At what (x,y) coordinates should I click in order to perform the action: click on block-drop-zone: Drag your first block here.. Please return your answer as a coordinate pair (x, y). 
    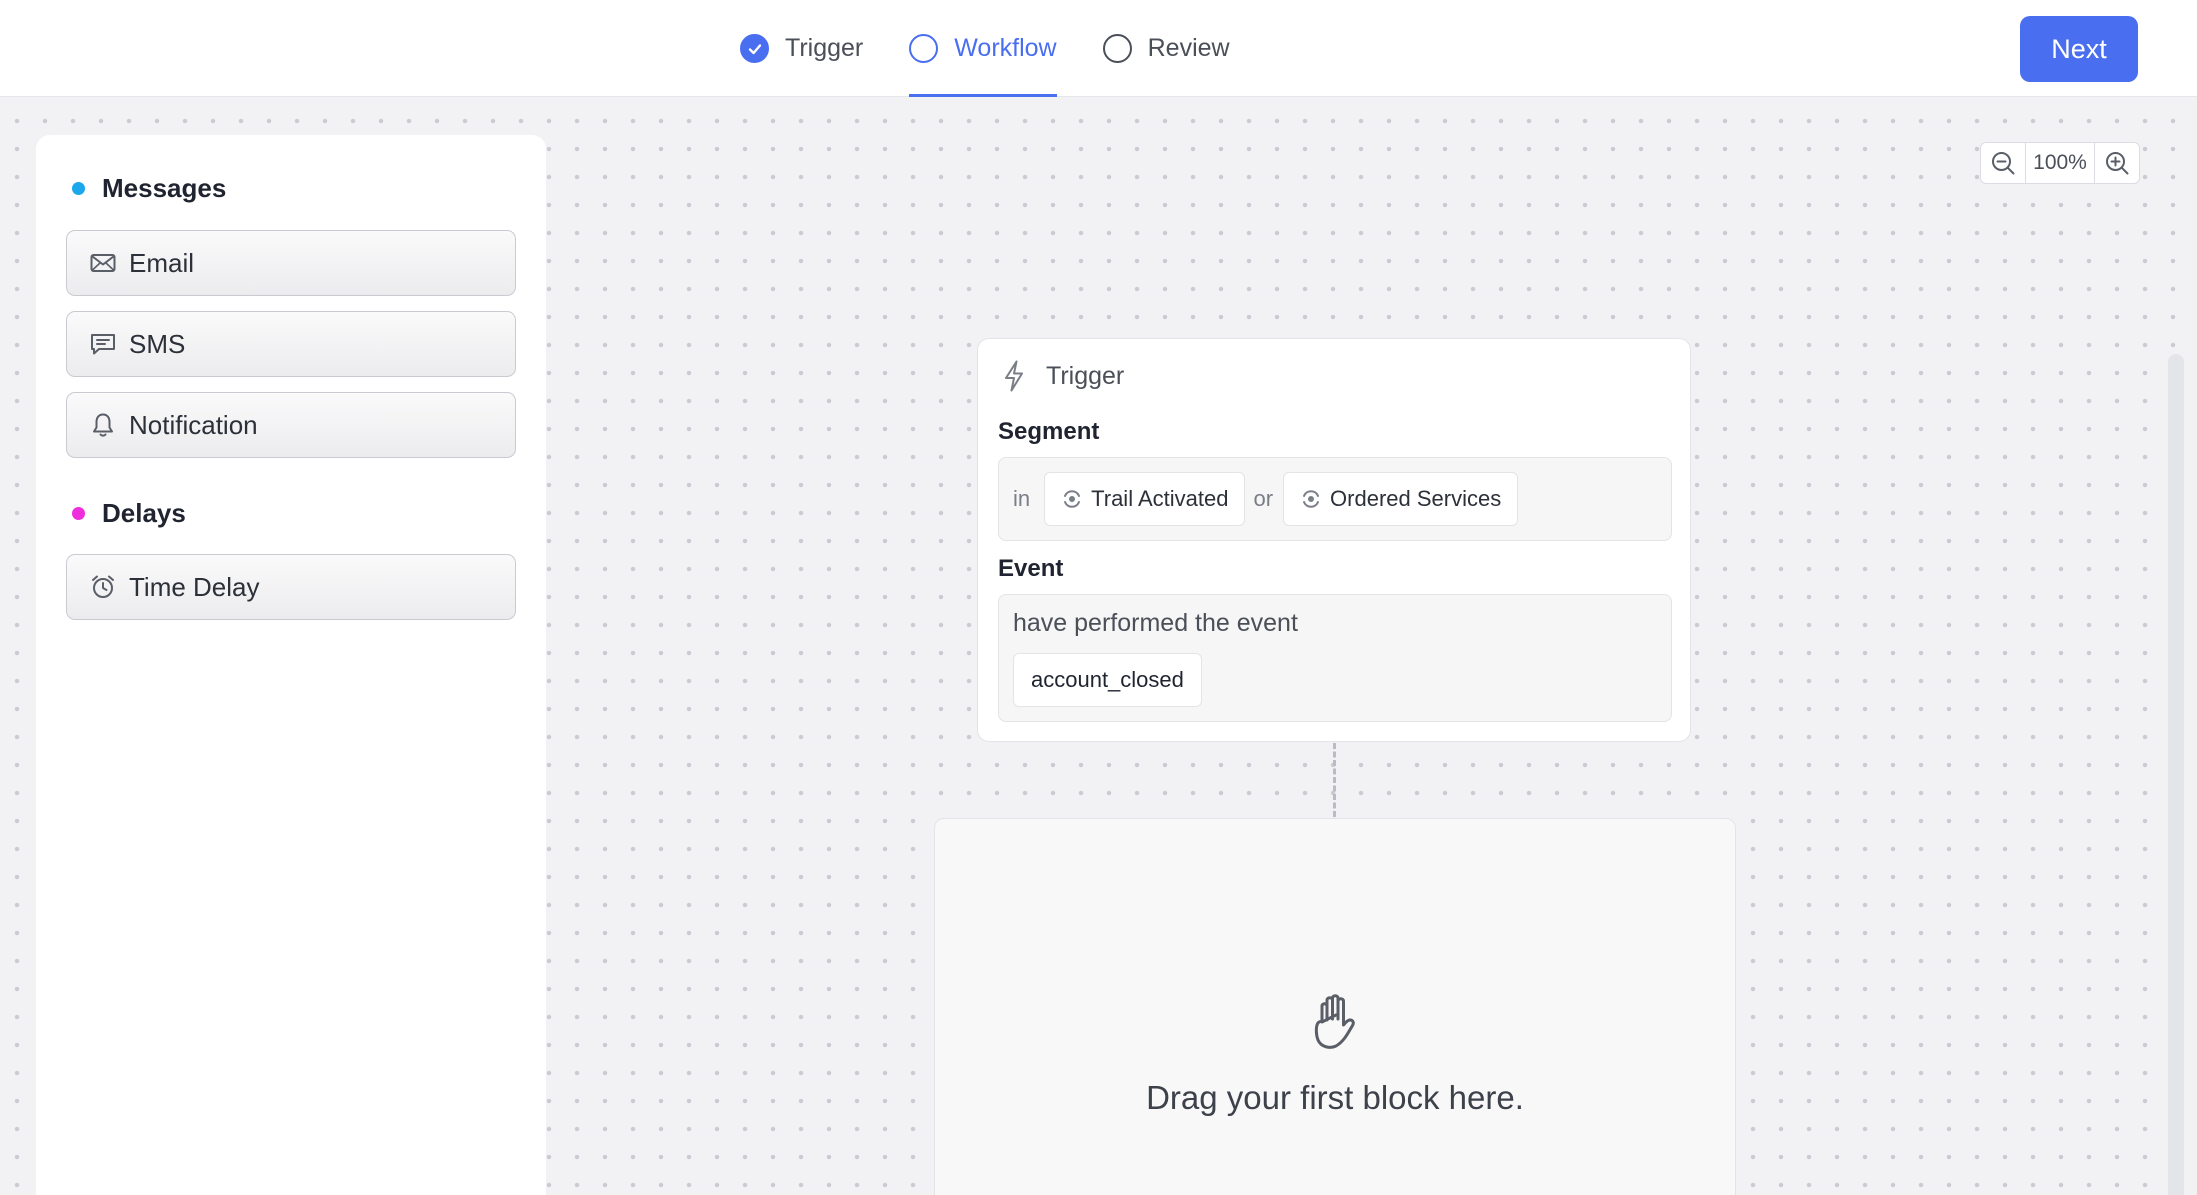
    Looking at the image, I should click on (1335, 1006).